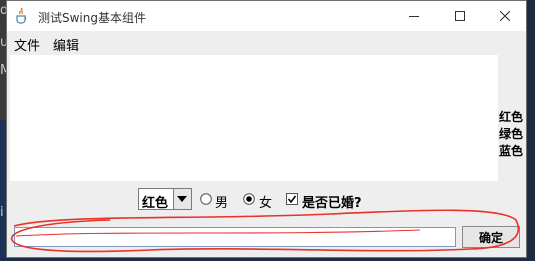  What do you see at coordinates (512, 117) in the screenshot?
I see `color-list-item-red: 红色` at bounding box center [512, 117].